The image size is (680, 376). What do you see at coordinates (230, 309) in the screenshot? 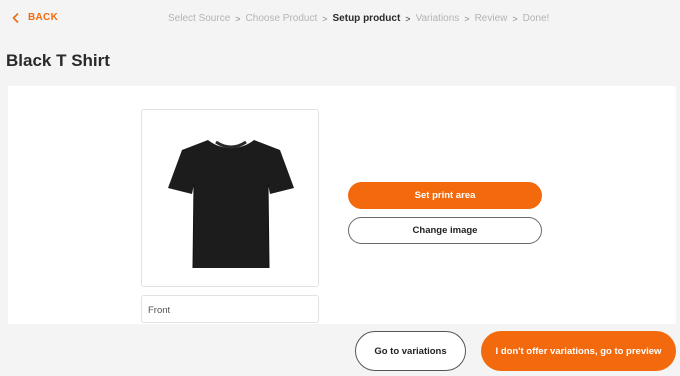
I see `image-label-field: Front` at bounding box center [230, 309].